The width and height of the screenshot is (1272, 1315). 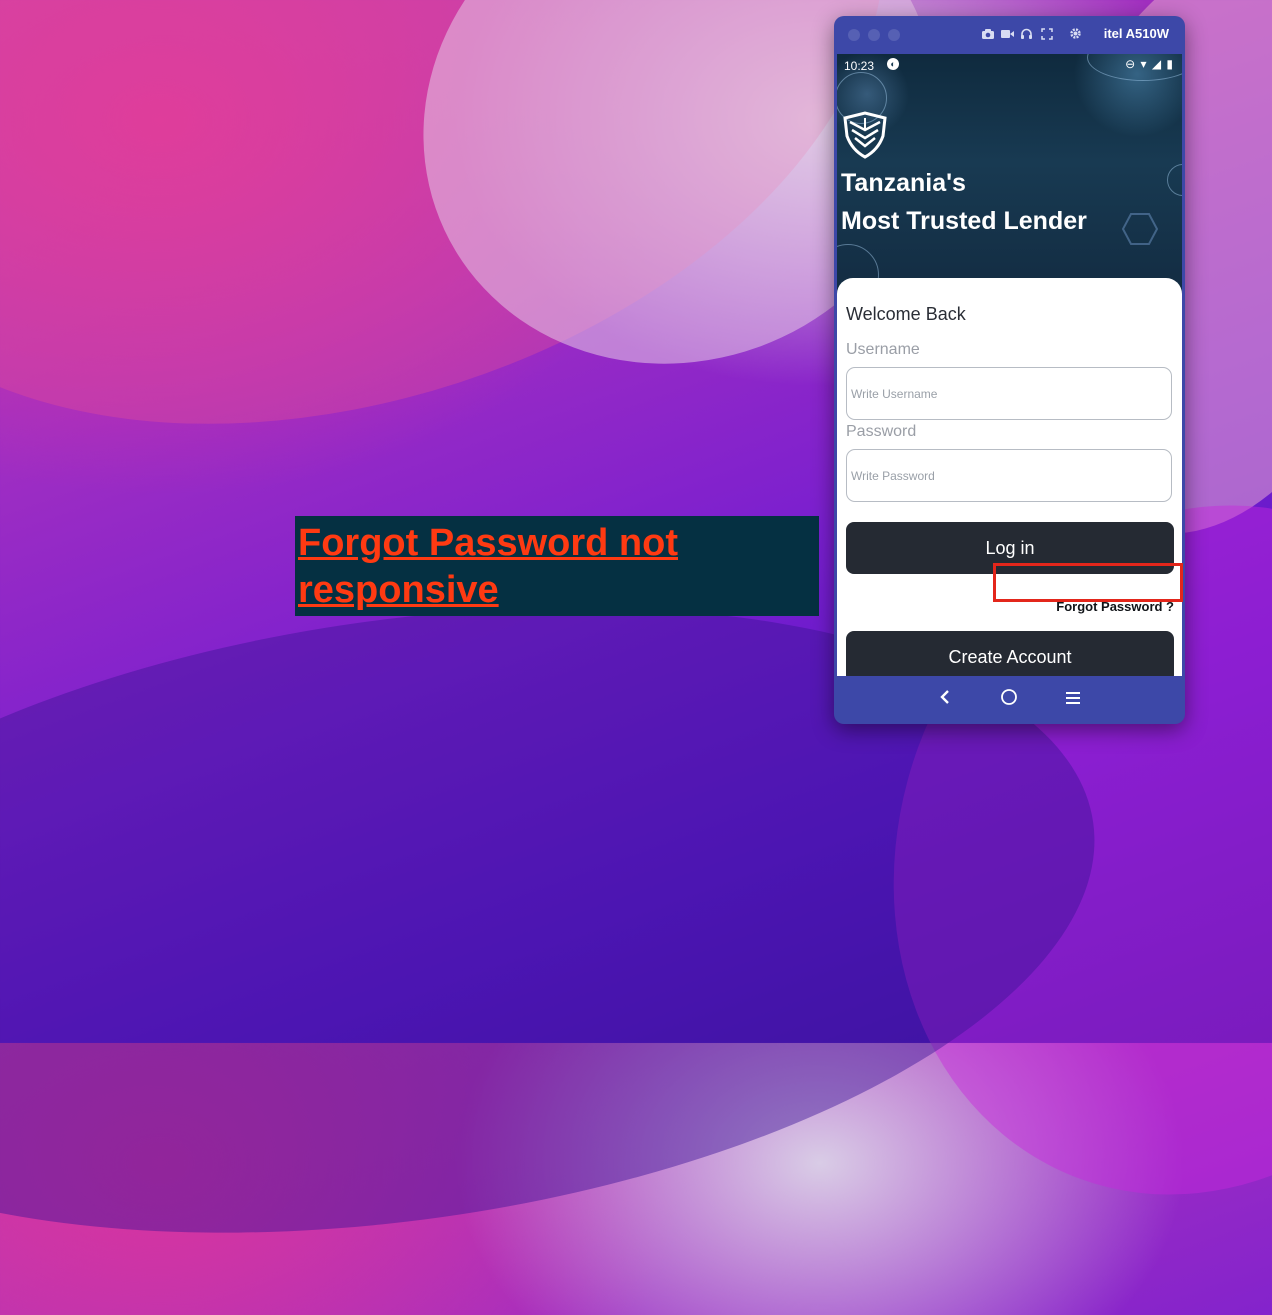 I want to click on gear-icon, so click(x=1075, y=35).